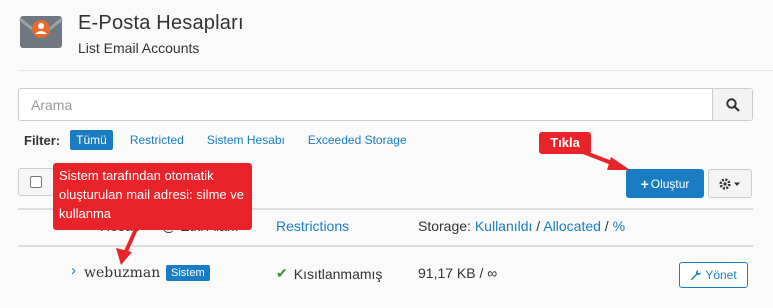  I want to click on expand-chevron-icon: ›, so click(73, 270).